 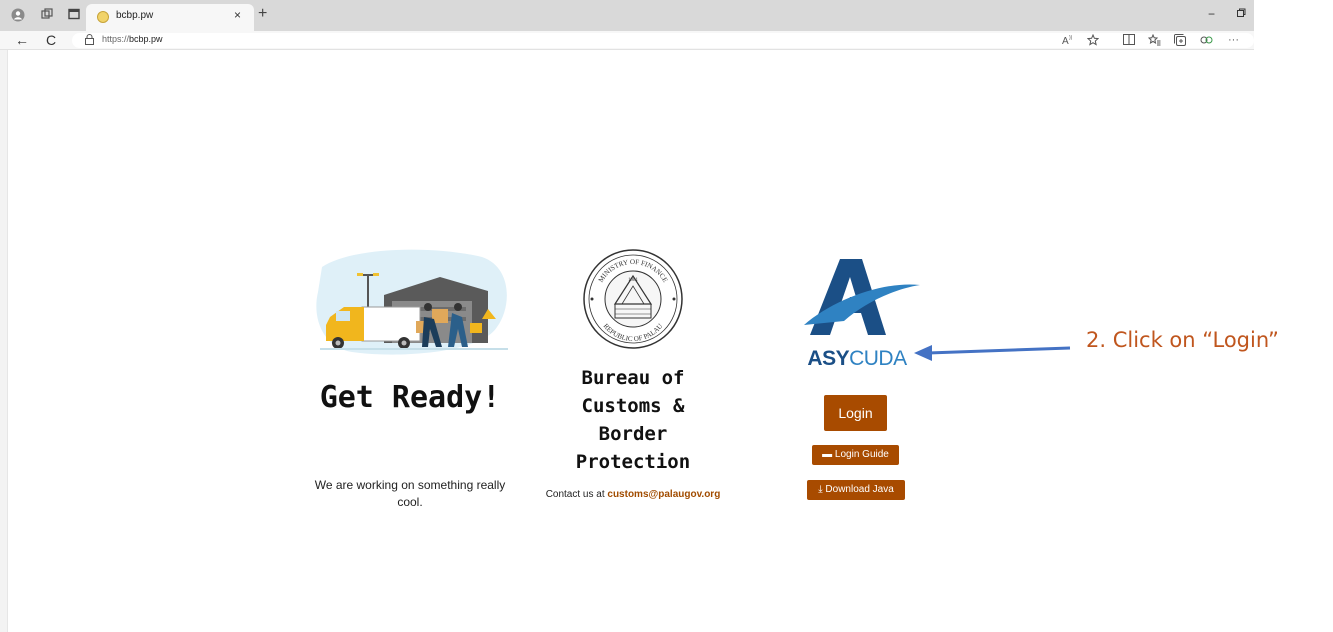 What do you see at coordinates (89, 41) in the screenshot?
I see `lock-icon` at bounding box center [89, 41].